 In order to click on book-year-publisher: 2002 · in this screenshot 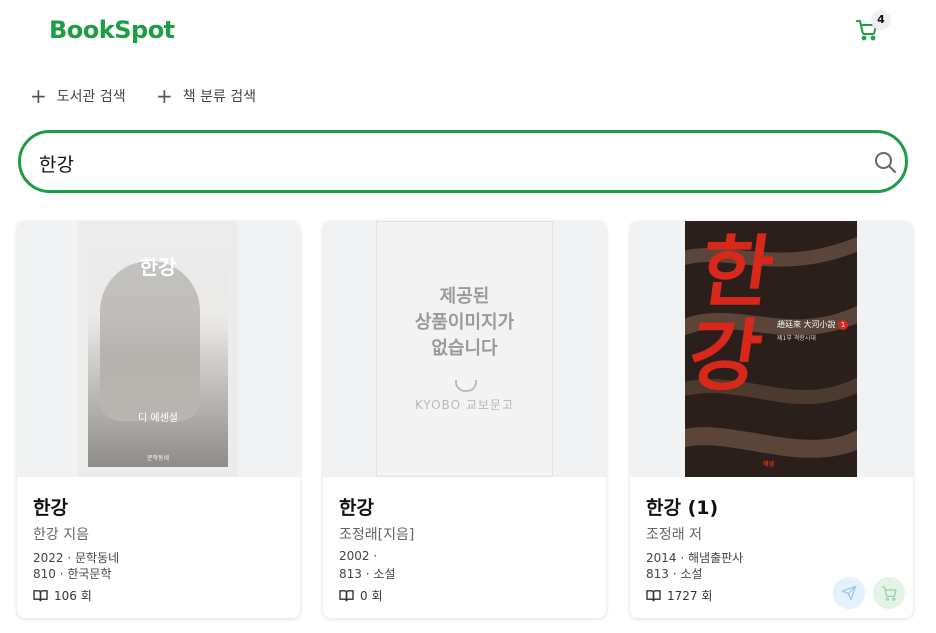, I will do `click(358, 556)`.